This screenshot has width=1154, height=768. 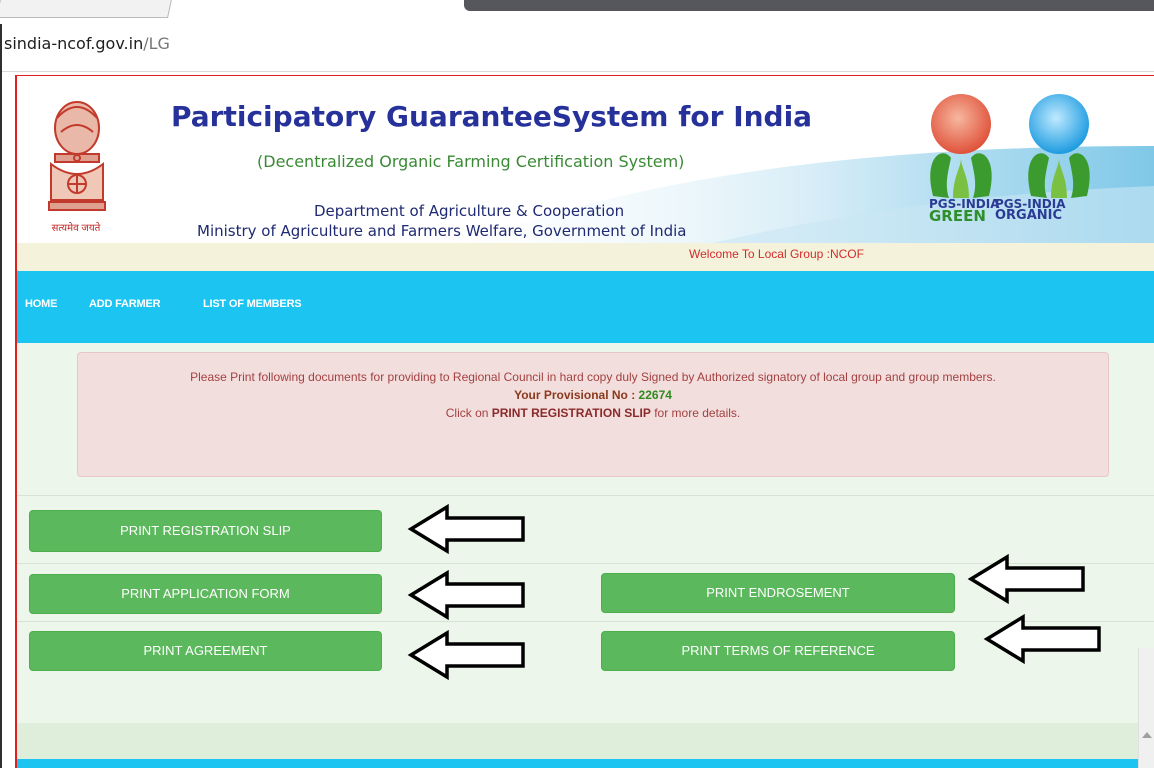 I want to click on logo-organic-line2: ORGANIC, so click(x=1029, y=215).